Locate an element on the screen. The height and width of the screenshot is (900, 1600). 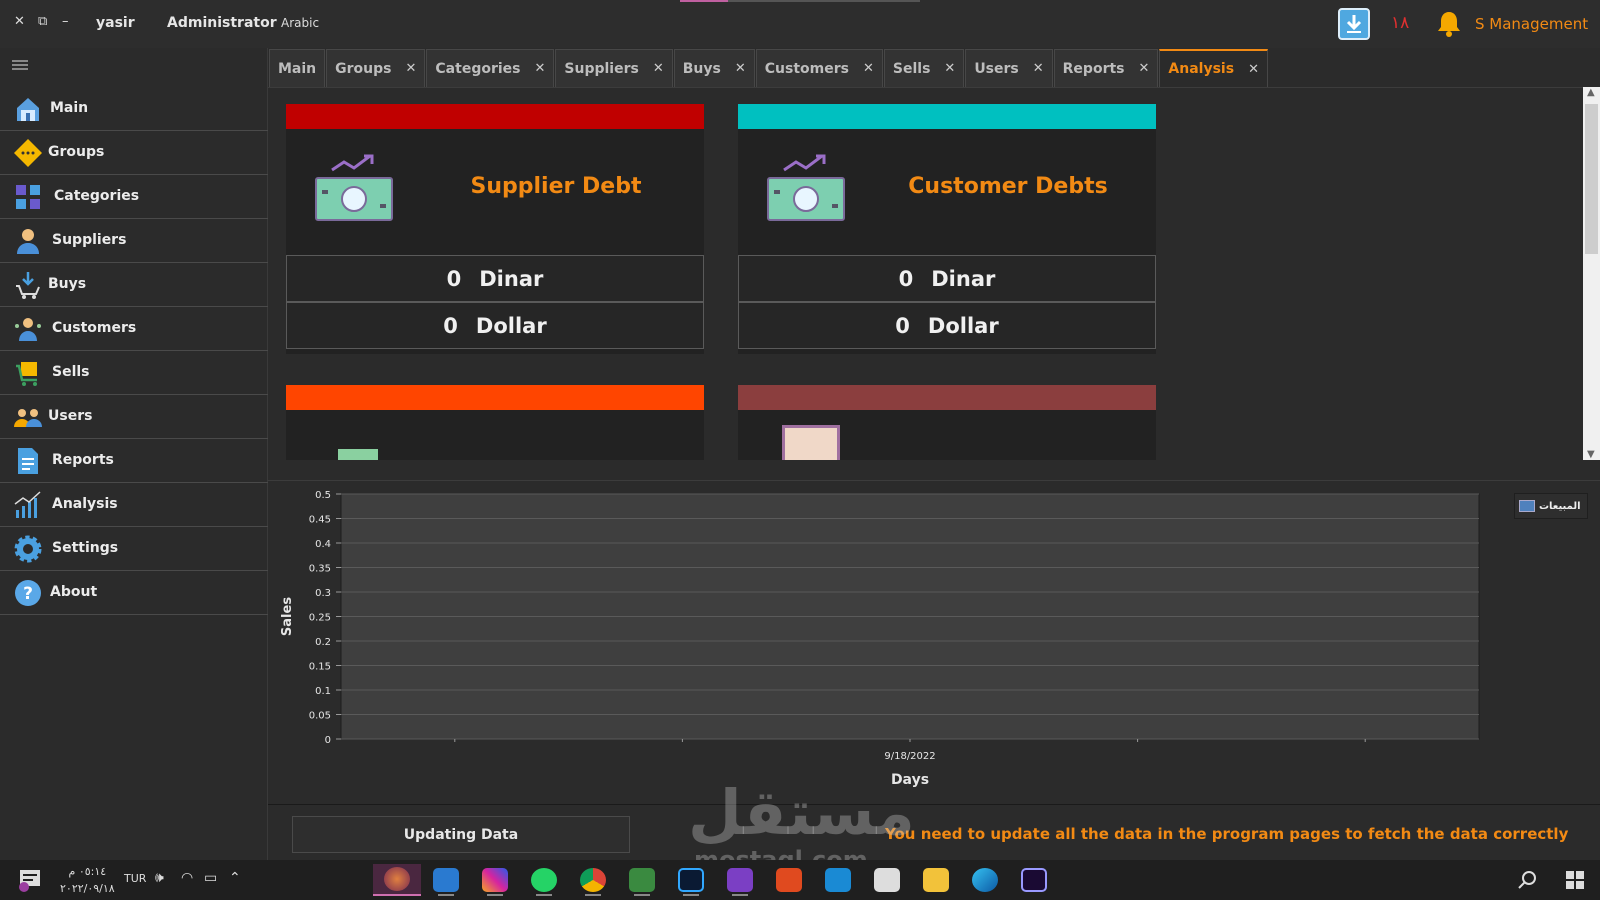
box-icon is located at coordinates (811, 442).